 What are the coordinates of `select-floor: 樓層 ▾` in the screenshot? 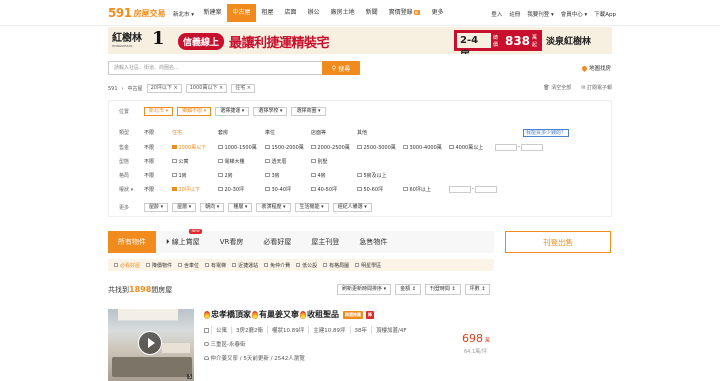 It's located at (240, 207).